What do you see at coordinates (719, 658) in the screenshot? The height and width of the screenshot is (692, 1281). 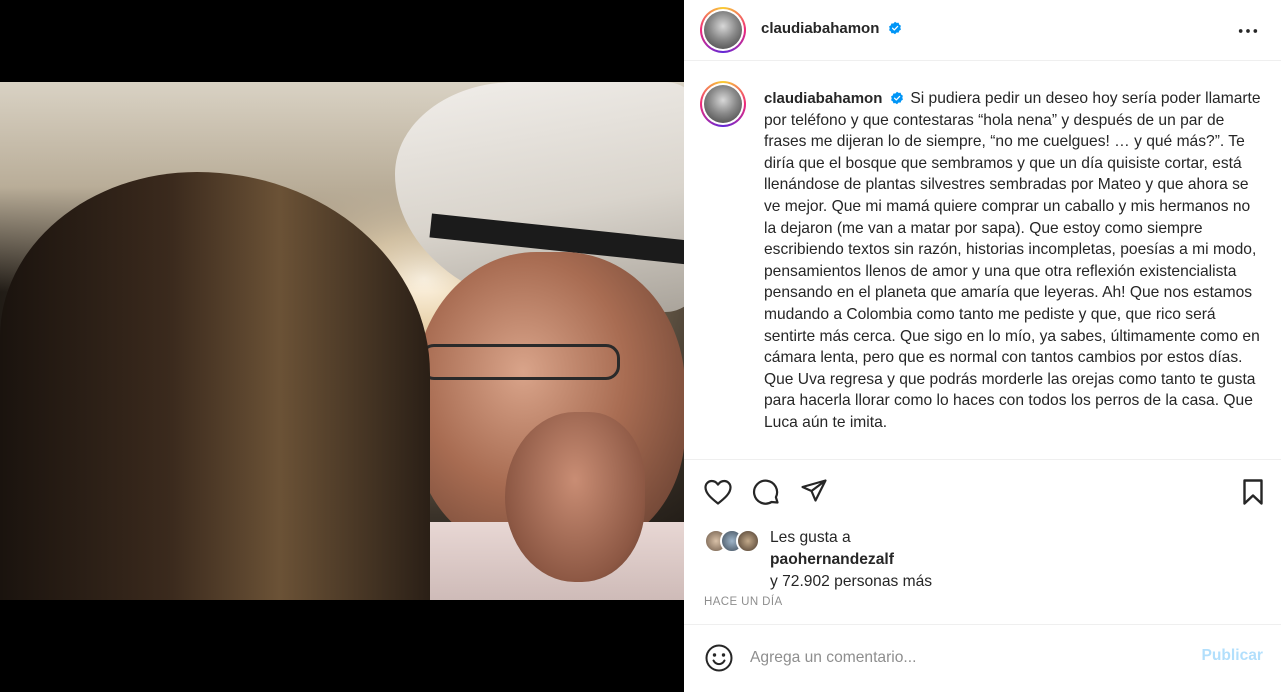 I see `emoji-icon` at bounding box center [719, 658].